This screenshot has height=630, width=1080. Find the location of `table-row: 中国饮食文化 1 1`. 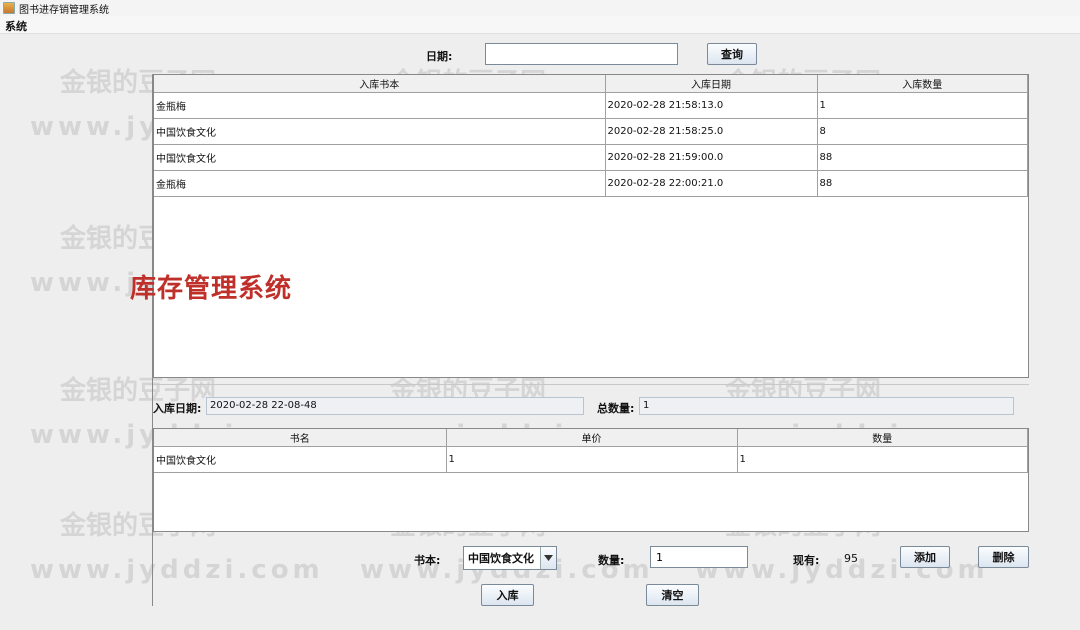

table-row: 中国饮食文化 1 1 is located at coordinates (591, 459).